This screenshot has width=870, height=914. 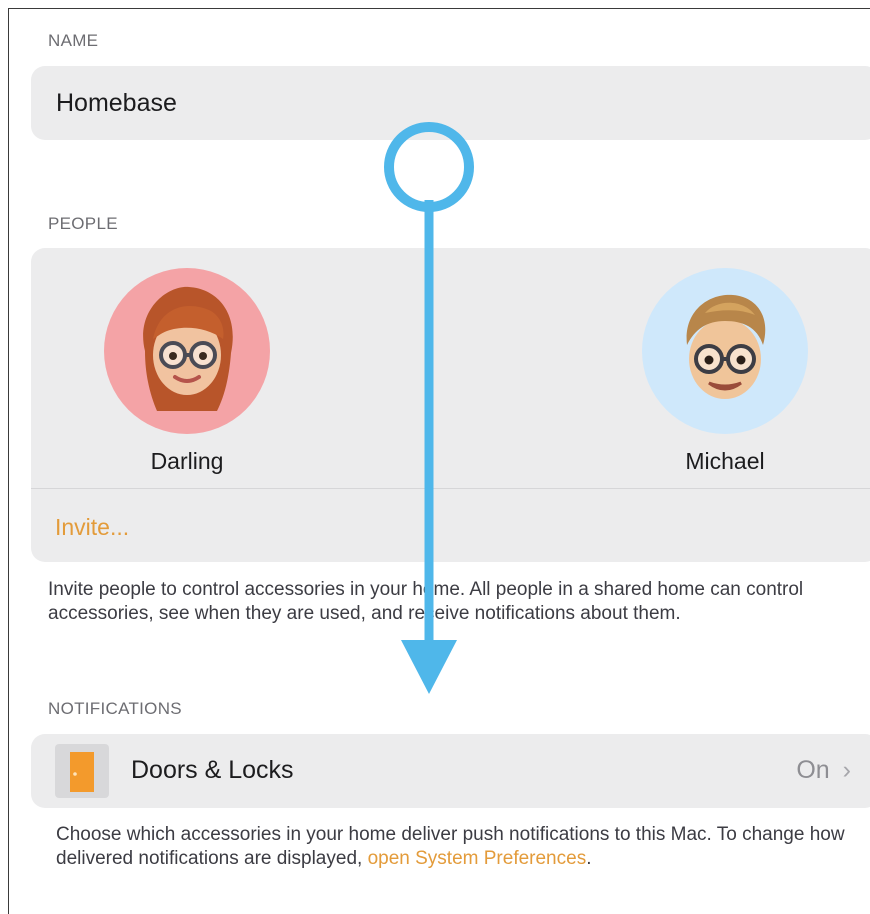 I want to click on person-michael: Michael, so click(x=725, y=371).